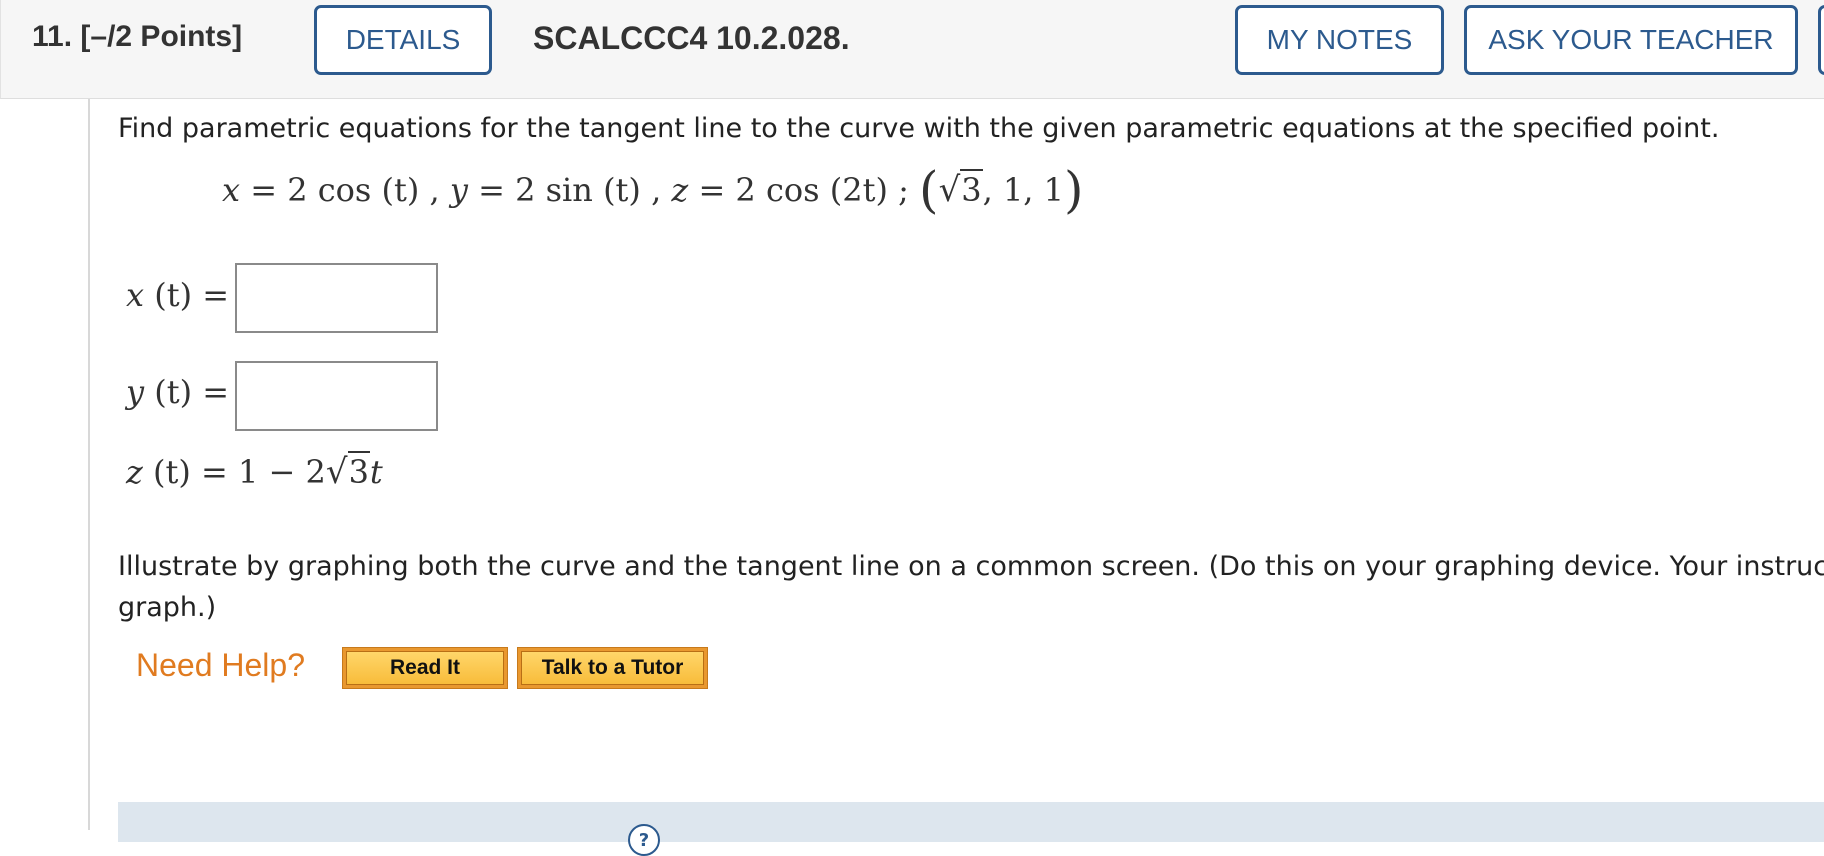 This screenshot has width=1824, height=856. Describe the element at coordinates (403, 40) in the screenshot. I see `details-button: DETAILS` at that location.